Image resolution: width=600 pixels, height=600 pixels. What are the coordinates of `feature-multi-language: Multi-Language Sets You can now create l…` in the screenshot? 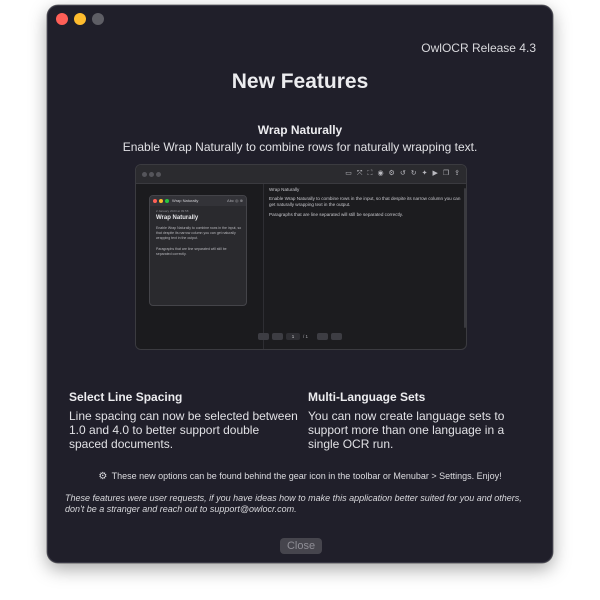 It's located at (423, 420).